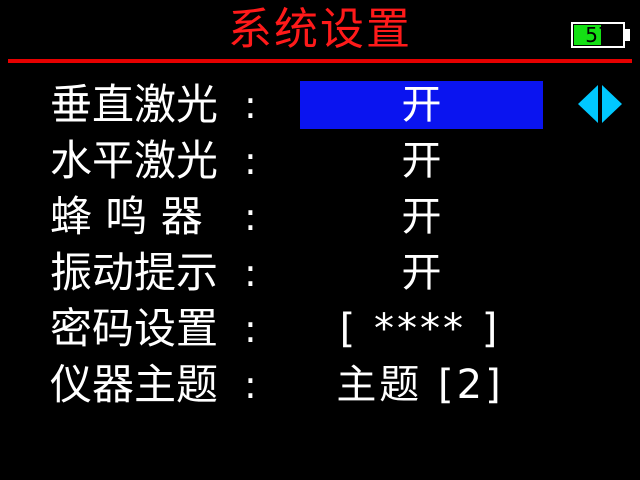 This screenshot has height=480, width=640. I want to click on menu-item-label: 水平激光, so click(134, 160).